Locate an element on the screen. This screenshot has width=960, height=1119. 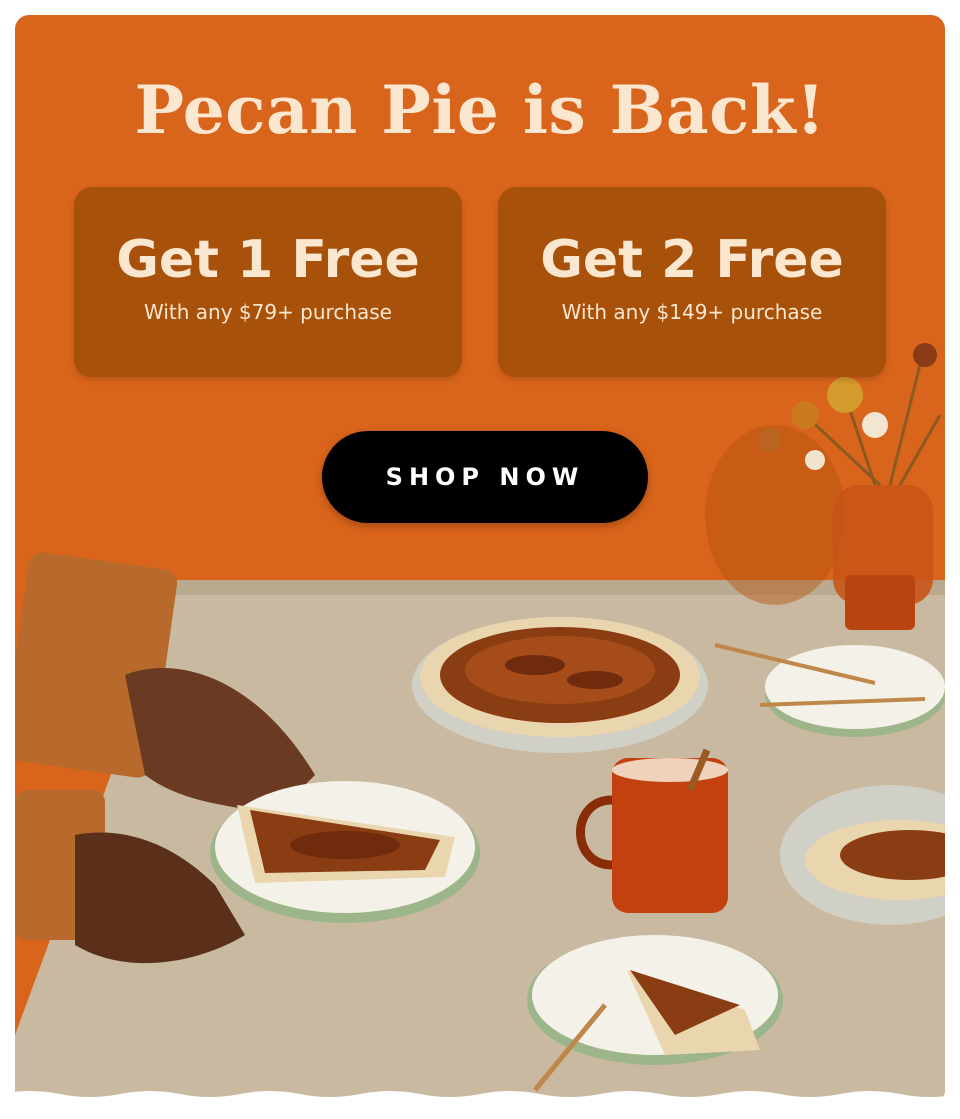
pecan-pie-image is located at coordinates (560, 685).